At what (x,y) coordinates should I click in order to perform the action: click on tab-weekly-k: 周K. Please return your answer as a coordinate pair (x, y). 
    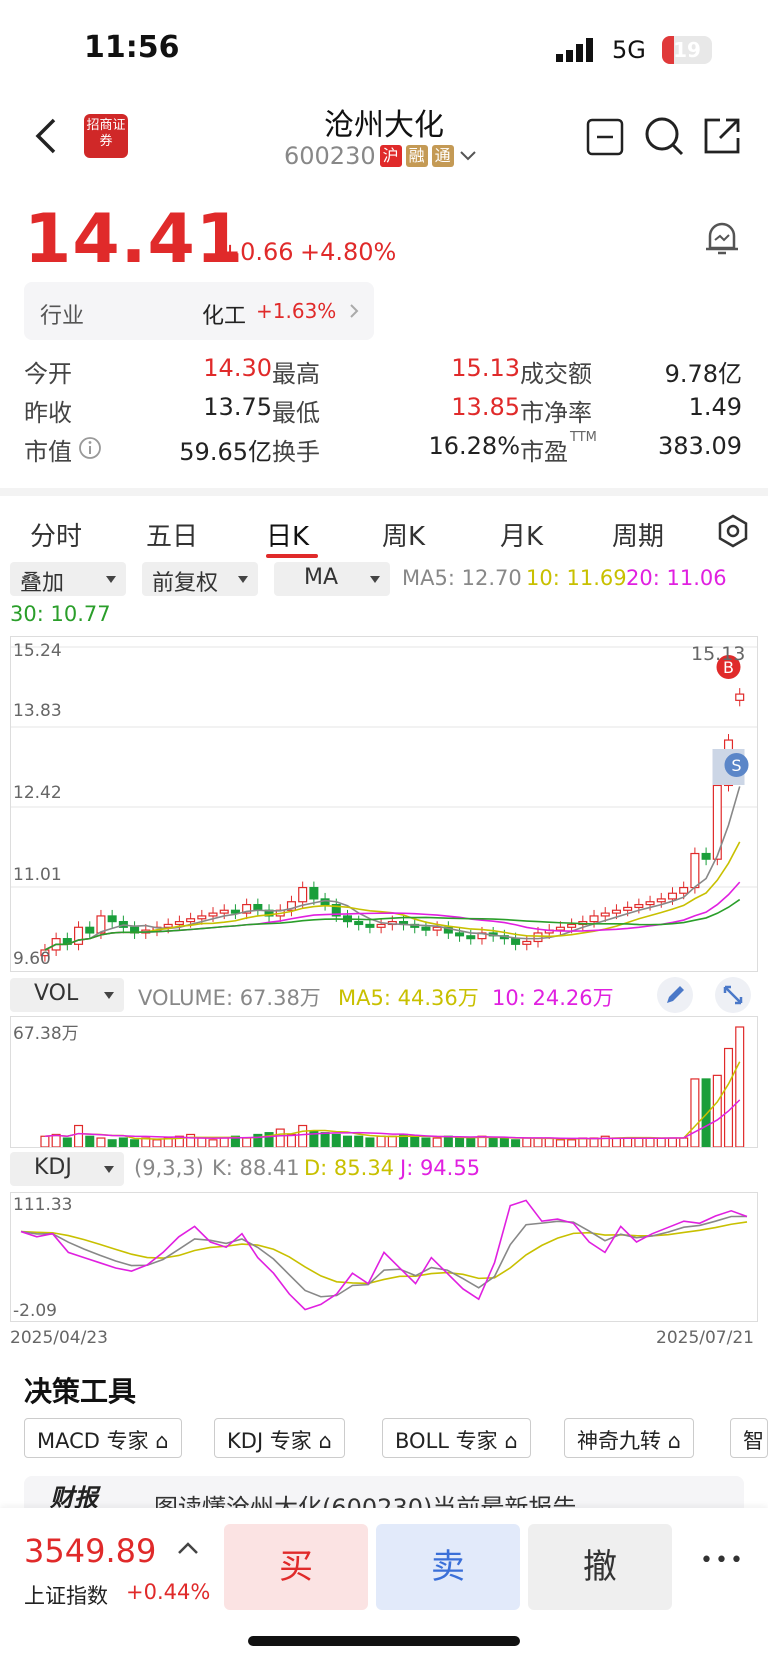
    Looking at the image, I should click on (403, 534).